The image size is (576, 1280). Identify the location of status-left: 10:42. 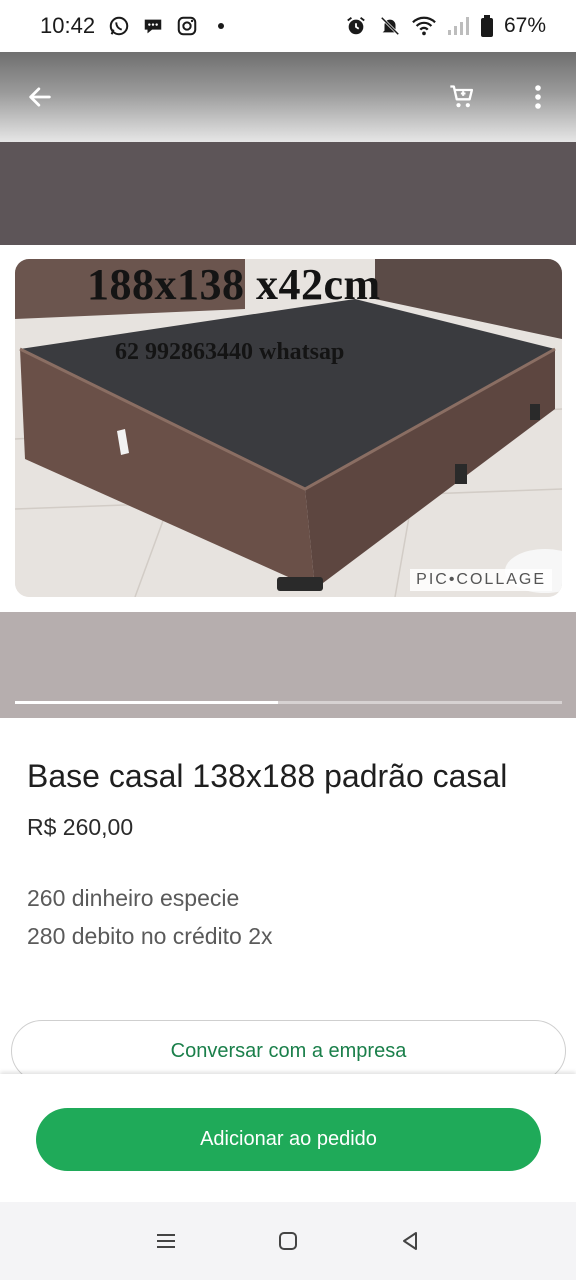
(136, 26).